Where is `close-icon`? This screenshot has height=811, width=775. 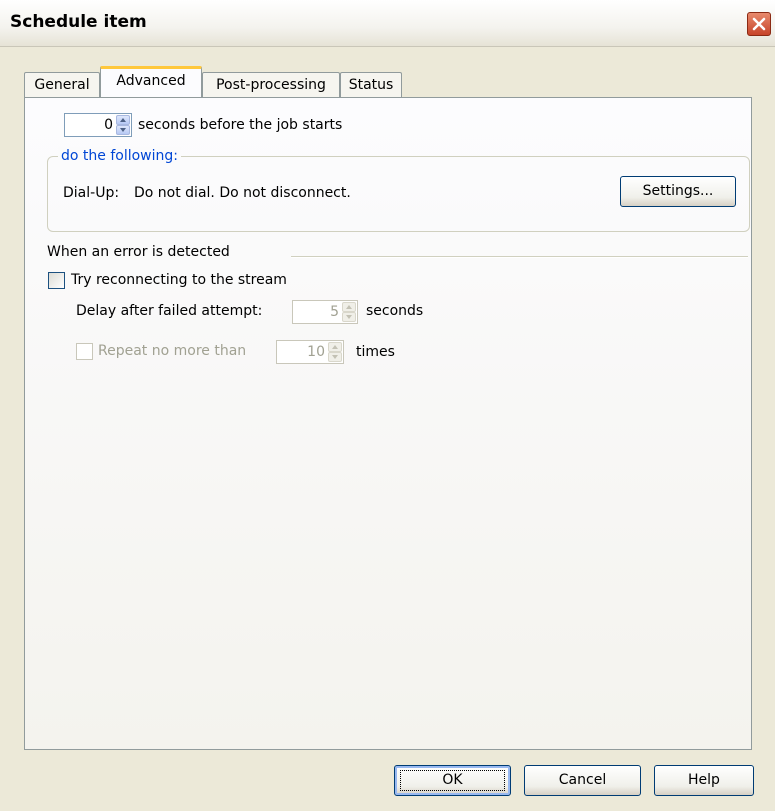 close-icon is located at coordinates (759, 24).